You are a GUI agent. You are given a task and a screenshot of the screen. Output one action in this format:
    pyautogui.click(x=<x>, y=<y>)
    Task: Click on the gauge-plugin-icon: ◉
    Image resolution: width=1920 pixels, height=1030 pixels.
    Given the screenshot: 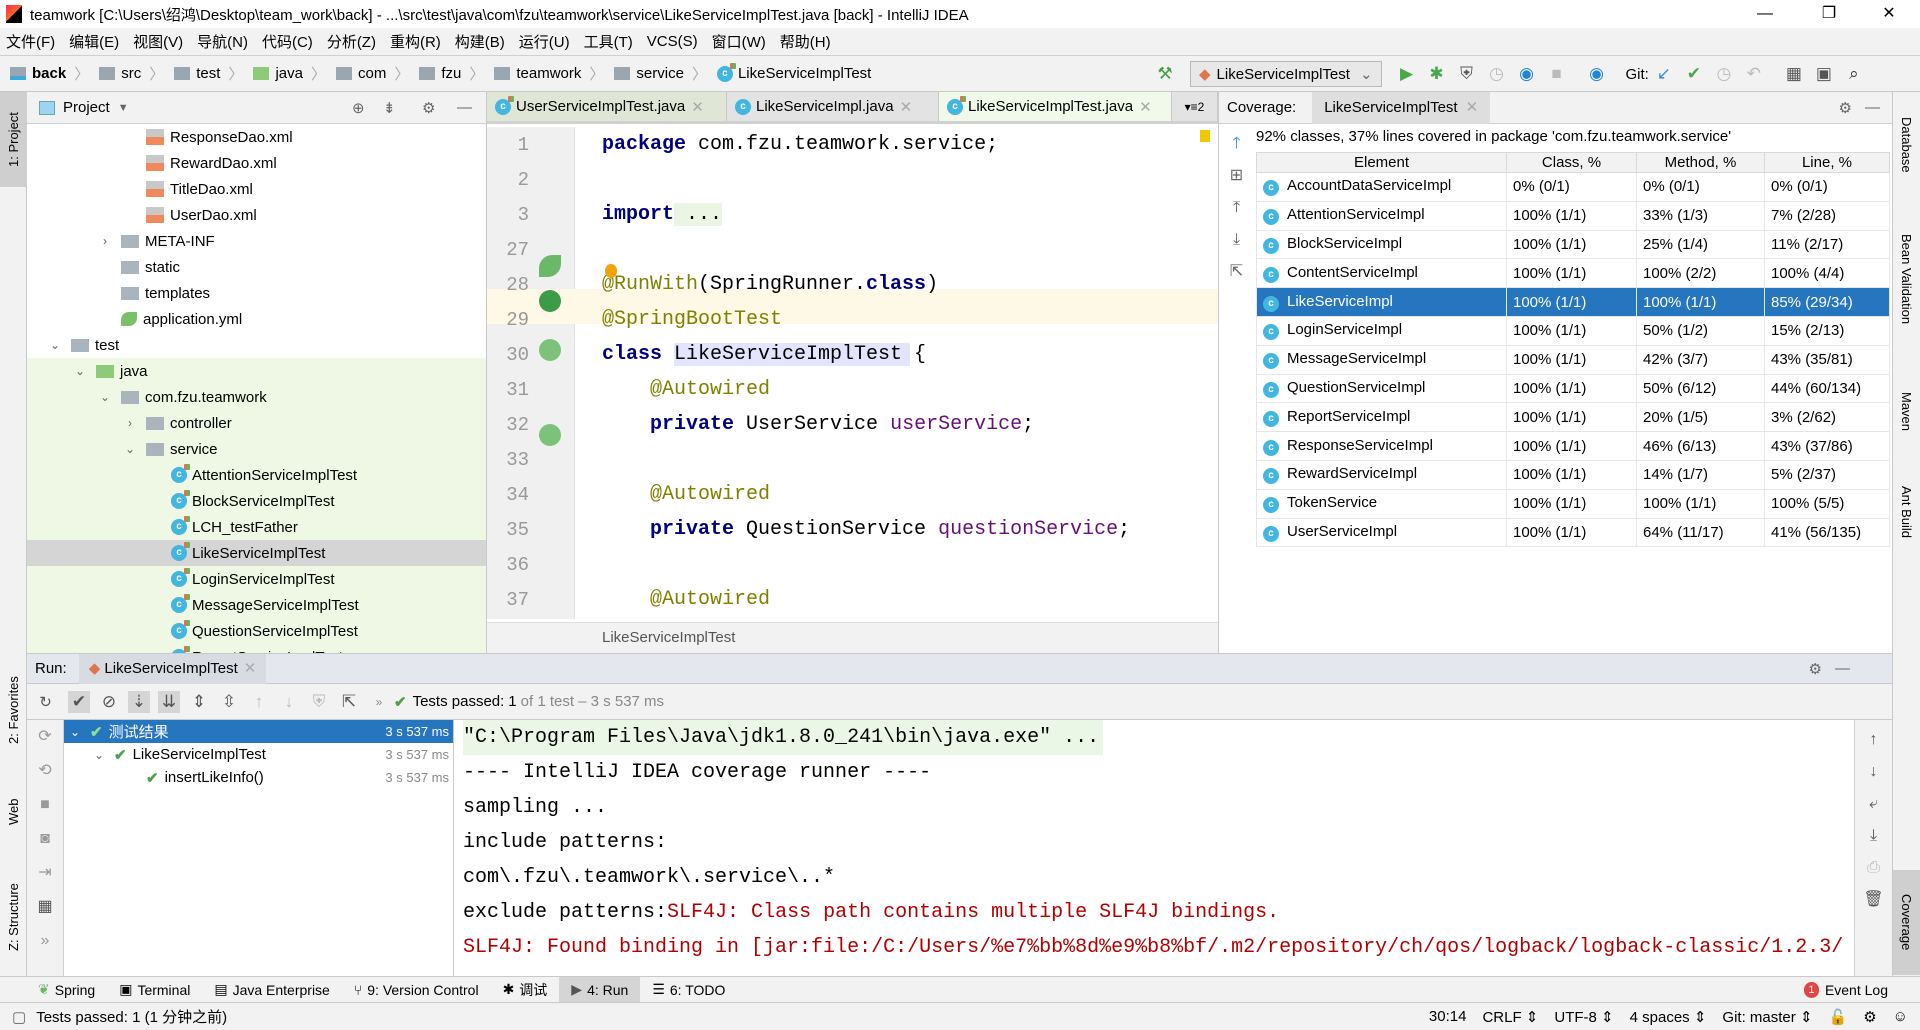 What is the action you would take?
    pyautogui.click(x=1597, y=74)
    